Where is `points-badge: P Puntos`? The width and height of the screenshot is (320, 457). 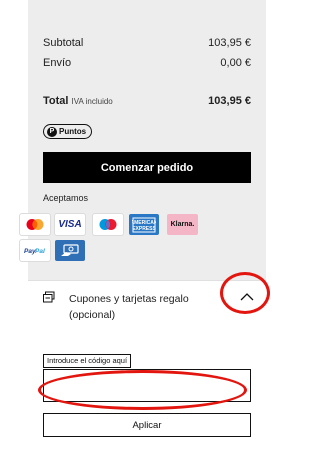
points-badge: P Puntos is located at coordinates (68, 131).